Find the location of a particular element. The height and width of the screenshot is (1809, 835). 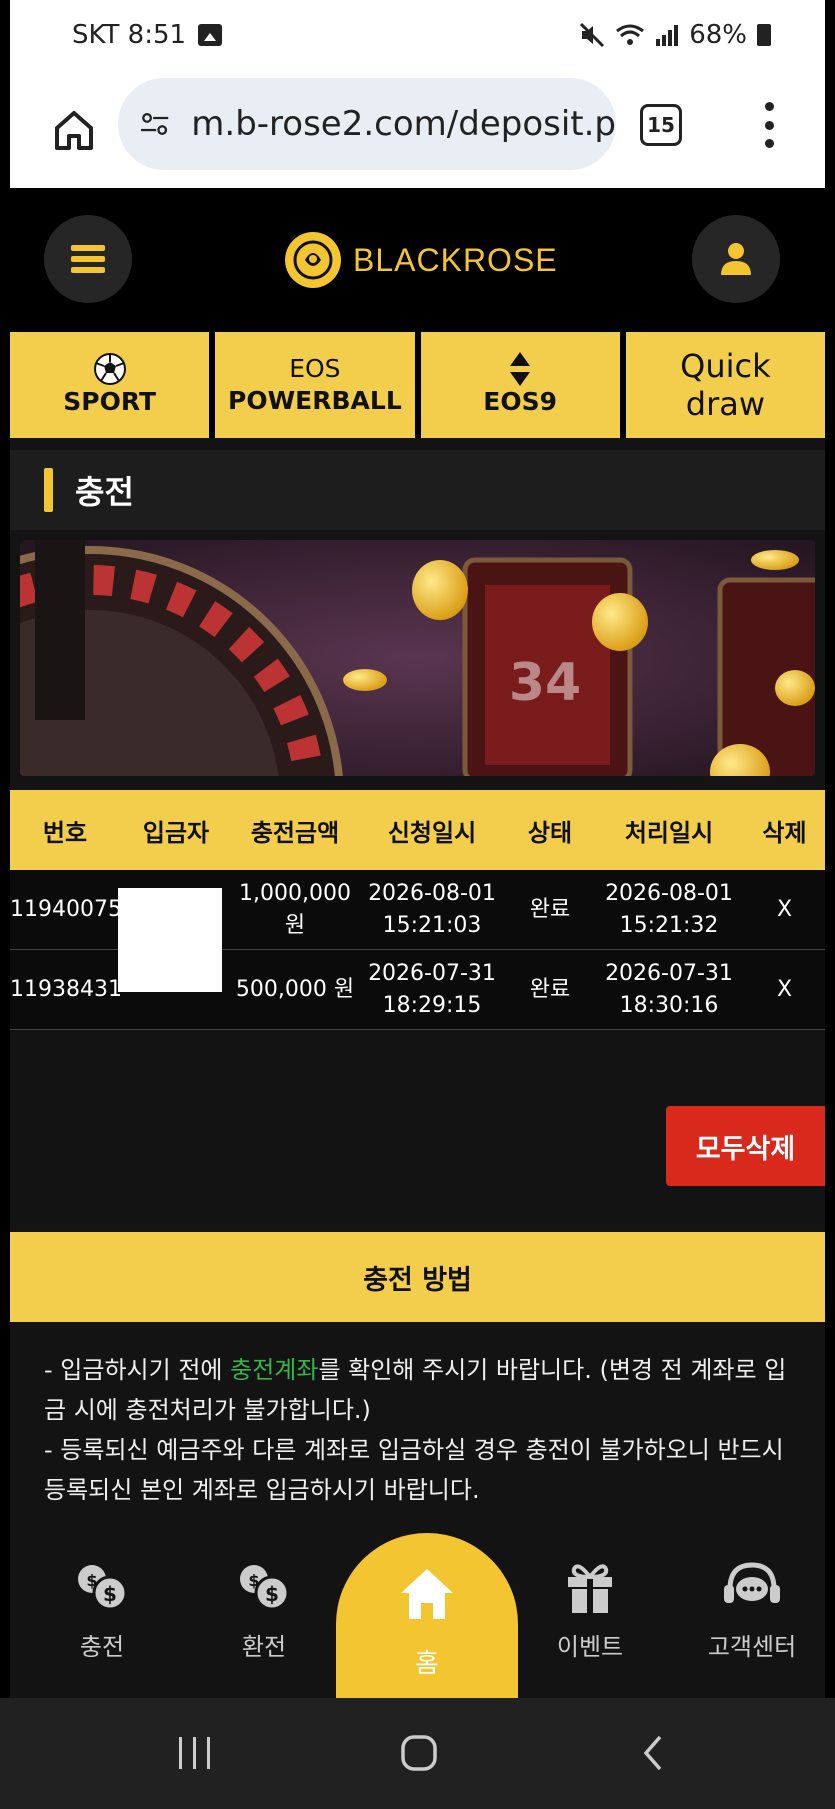

address-bar: m.b-rose2.com/deposit.p is located at coordinates (367, 124).